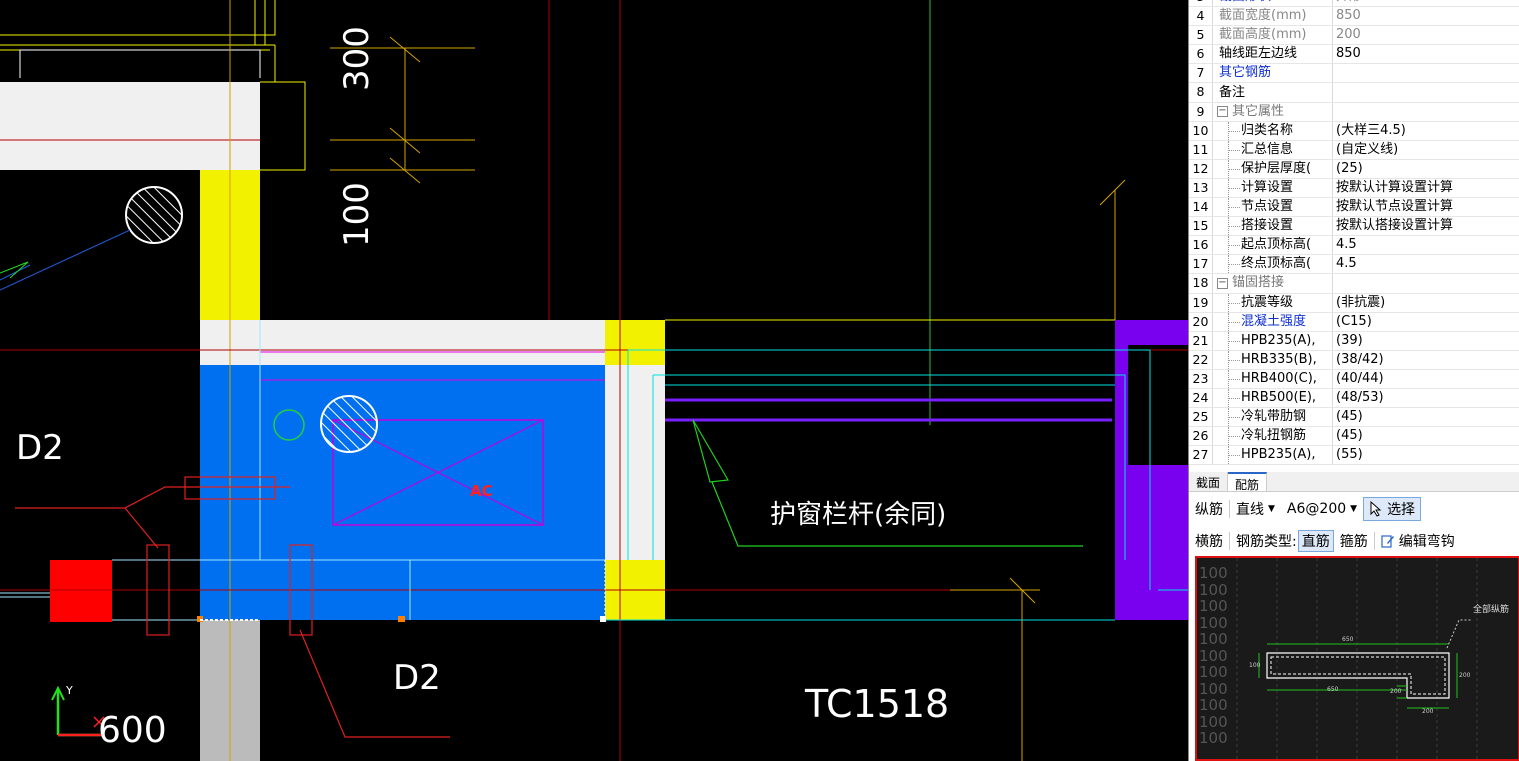 This screenshot has height=761, width=1519. Describe the element at coordinates (1273, 359) in the screenshot. I see `property-name-cell: HRB335(B),` at that location.